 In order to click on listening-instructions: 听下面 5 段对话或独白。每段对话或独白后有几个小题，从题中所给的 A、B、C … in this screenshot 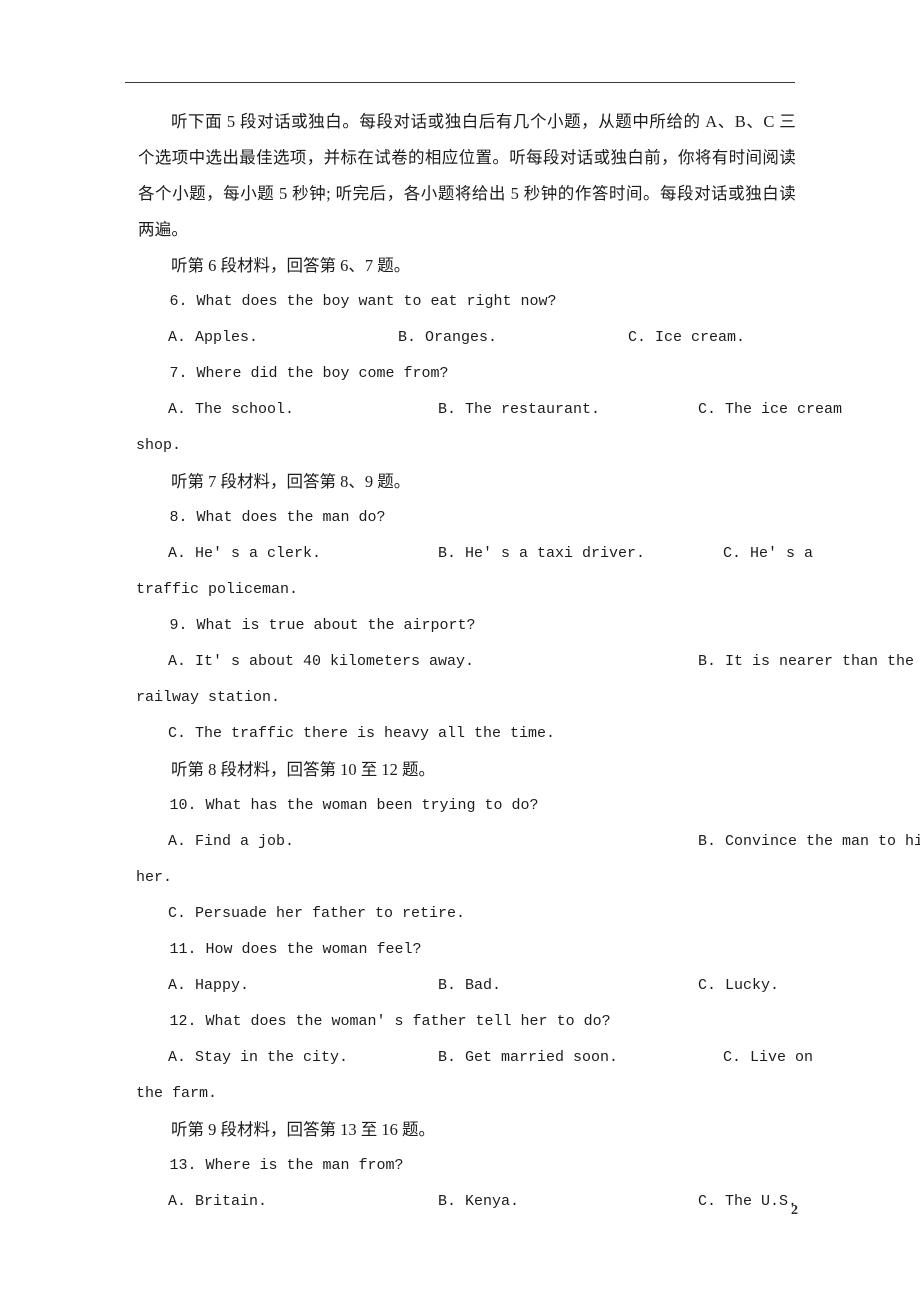, I will do `click(467, 175)`.